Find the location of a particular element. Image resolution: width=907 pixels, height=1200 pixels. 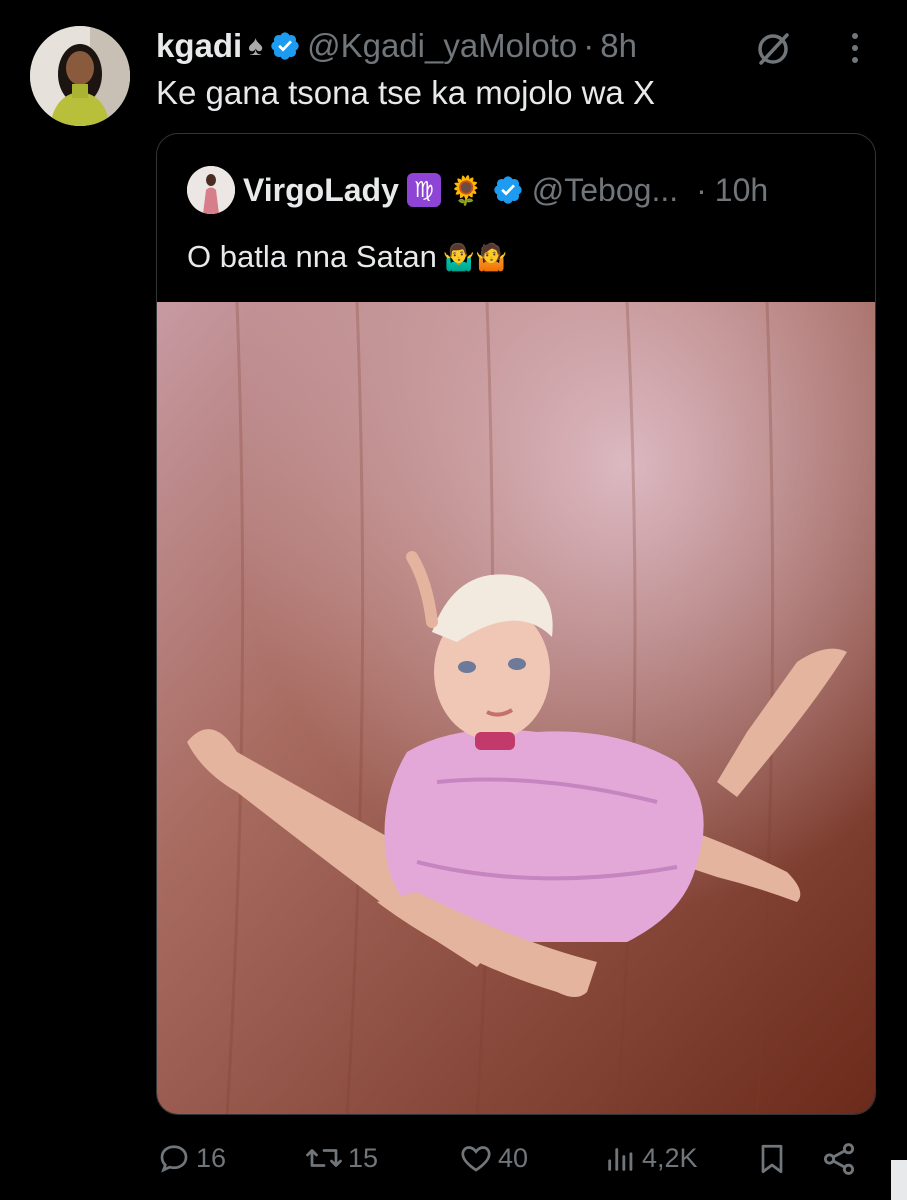

like-count: 40 is located at coordinates (513, 1157).